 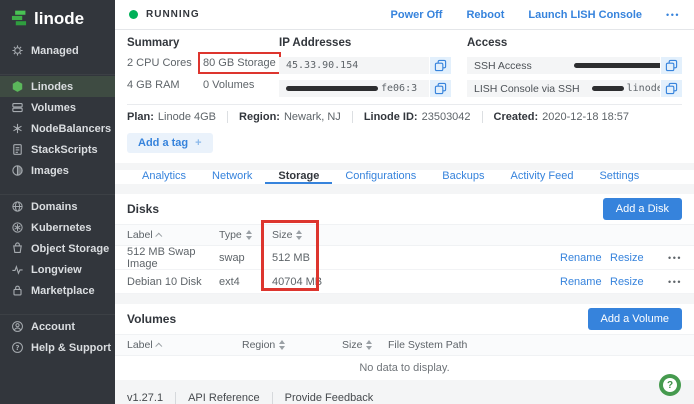 What do you see at coordinates (446, 117) in the screenshot?
I see `linode-id-value: 23503042` at bounding box center [446, 117].